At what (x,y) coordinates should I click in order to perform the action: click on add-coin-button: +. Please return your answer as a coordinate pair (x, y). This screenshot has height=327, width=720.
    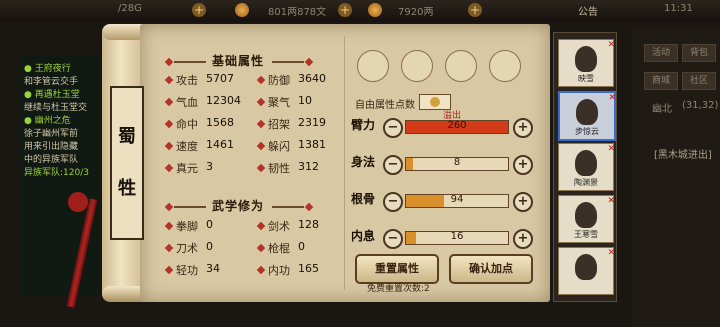
    Looking at the image, I should click on (199, 10).